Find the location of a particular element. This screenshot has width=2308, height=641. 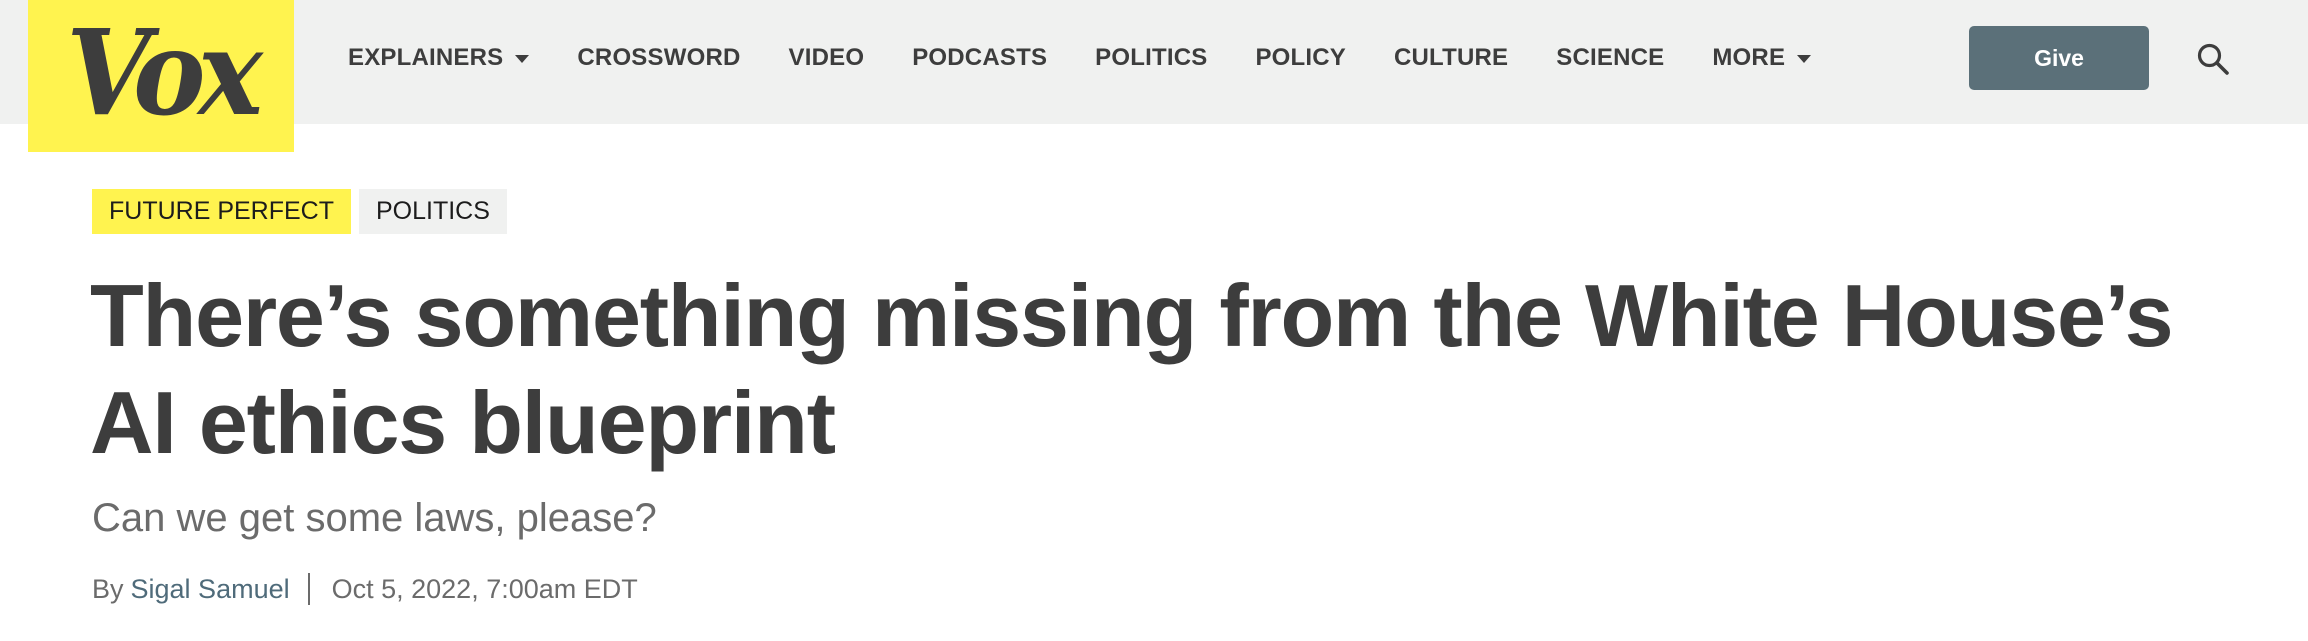

author-link: Sigal Samuel is located at coordinates (210, 589).